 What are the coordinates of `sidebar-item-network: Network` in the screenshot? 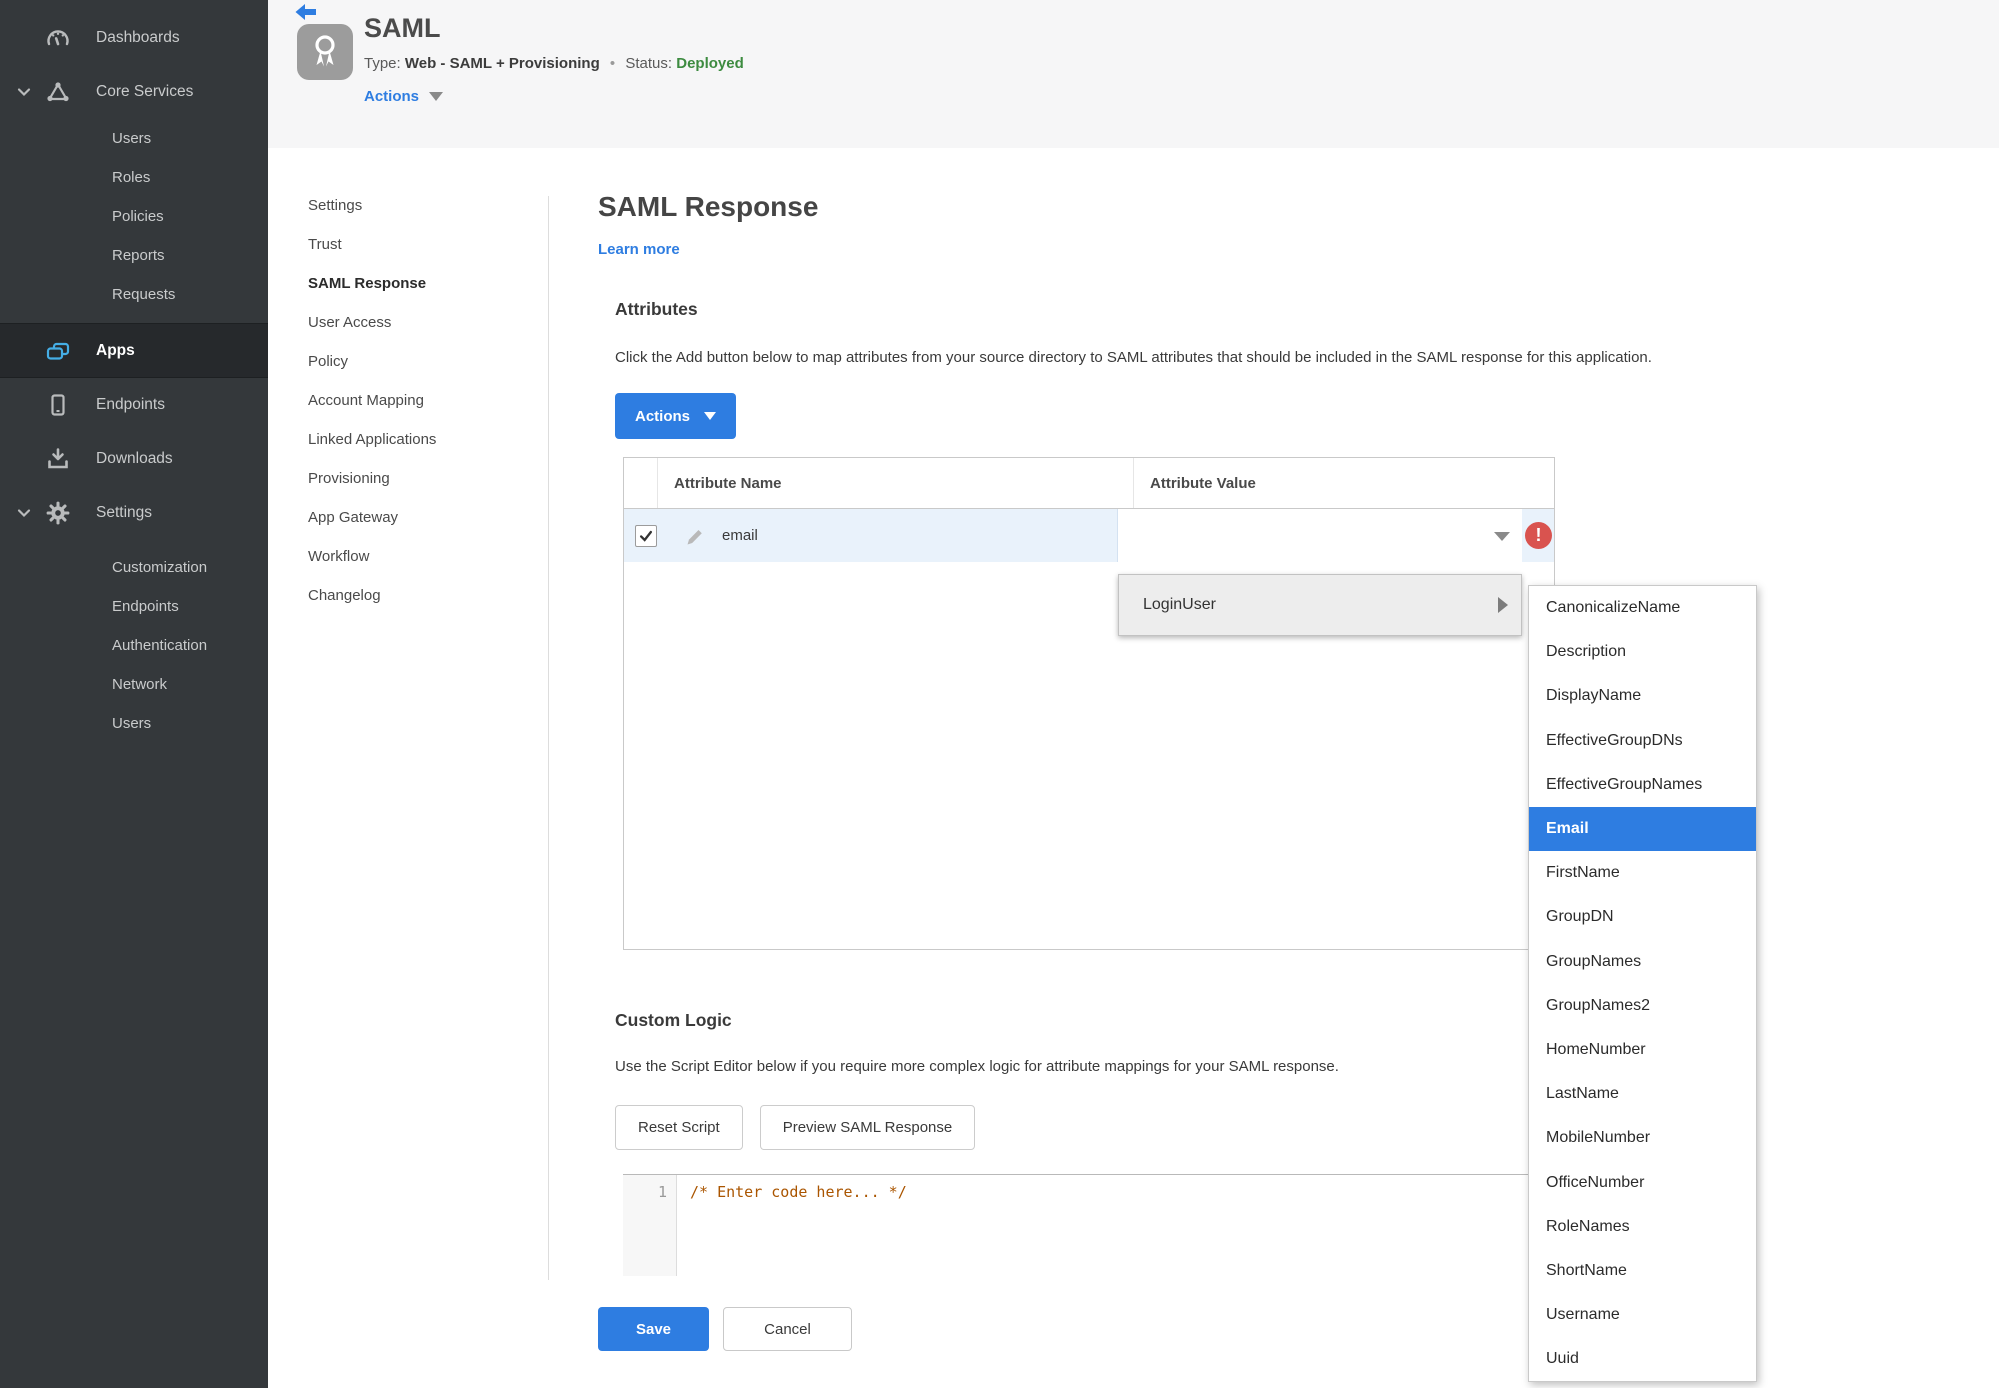 It's located at (134, 684).